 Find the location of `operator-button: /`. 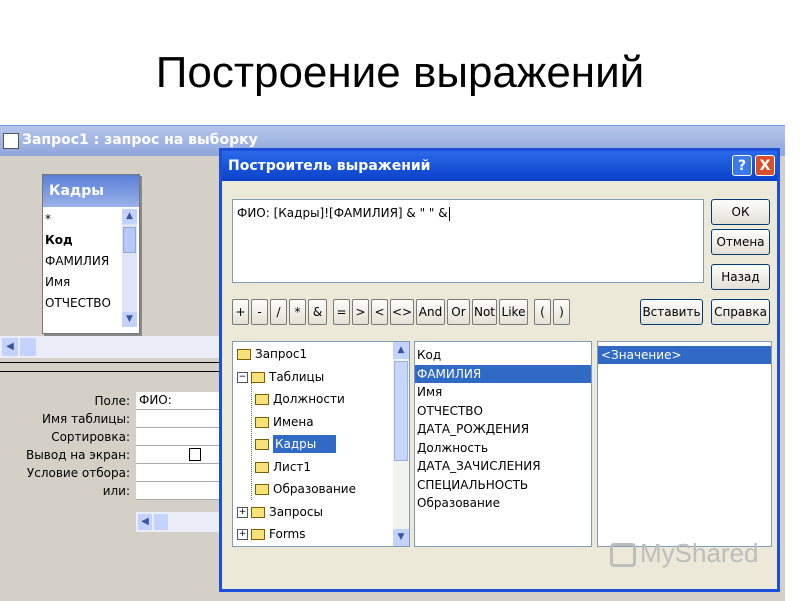

operator-button: / is located at coordinates (278, 312).